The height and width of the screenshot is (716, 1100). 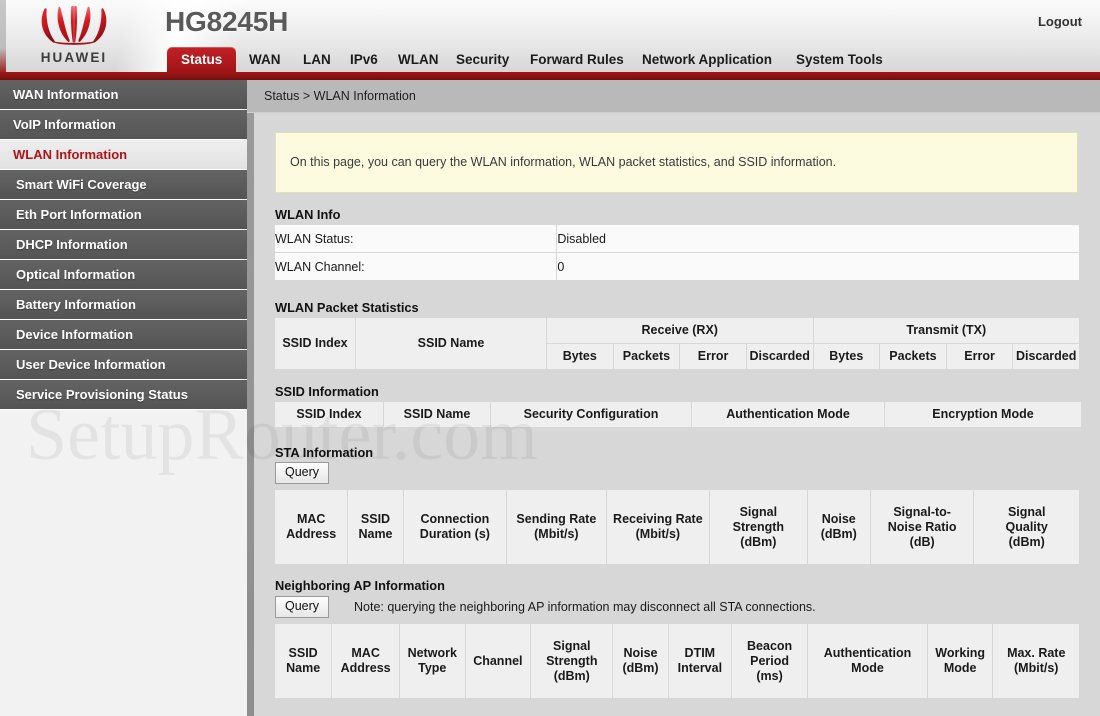 I want to click on column-header: Signal-to- Noise Ratio (dB), so click(x=922, y=527).